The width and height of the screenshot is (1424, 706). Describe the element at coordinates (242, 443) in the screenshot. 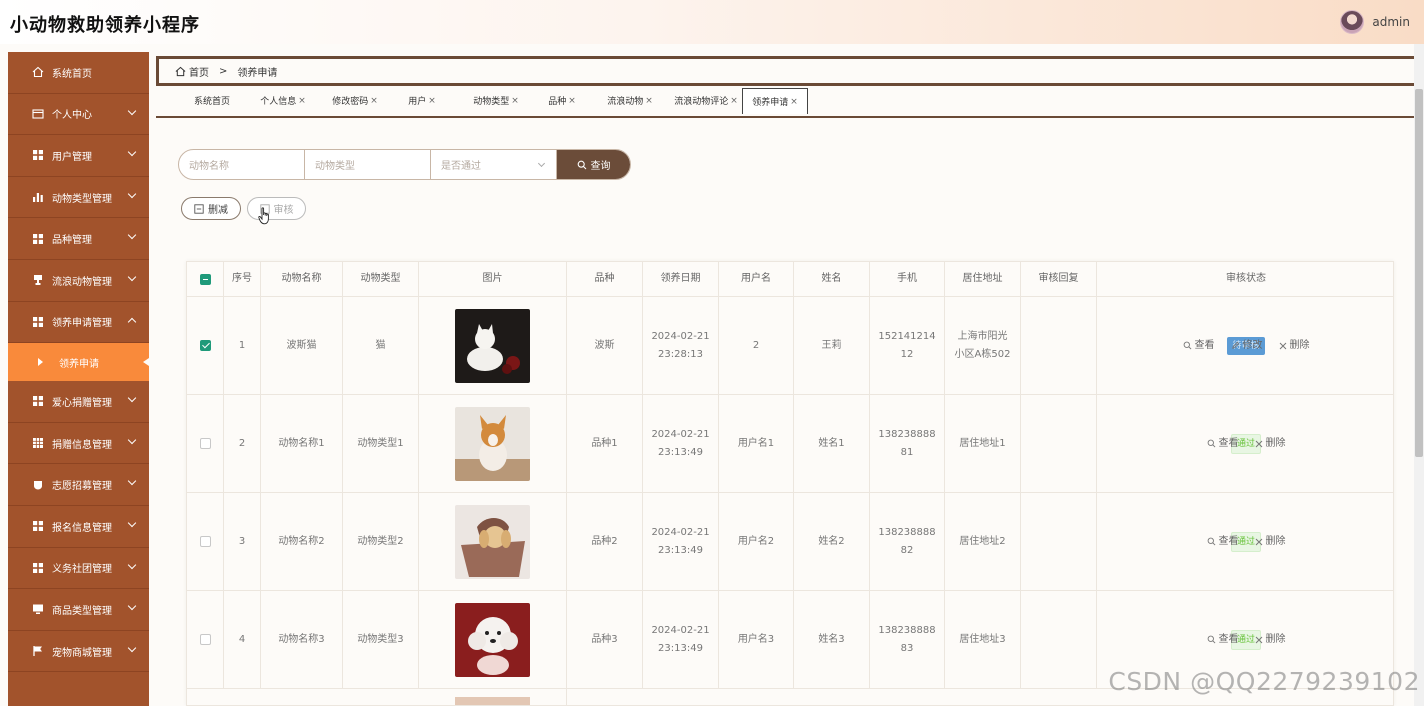

I see `row-index: 2` at that location.